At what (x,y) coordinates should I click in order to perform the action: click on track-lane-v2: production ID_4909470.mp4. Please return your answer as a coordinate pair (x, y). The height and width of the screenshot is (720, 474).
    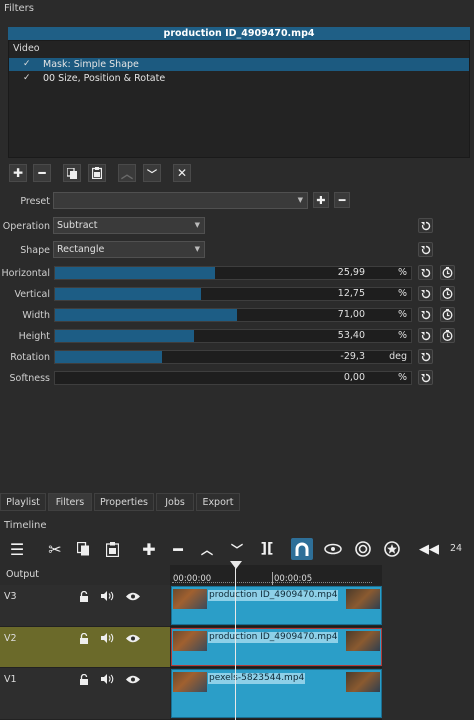
    Looking at the image, I should click on (276, 647).